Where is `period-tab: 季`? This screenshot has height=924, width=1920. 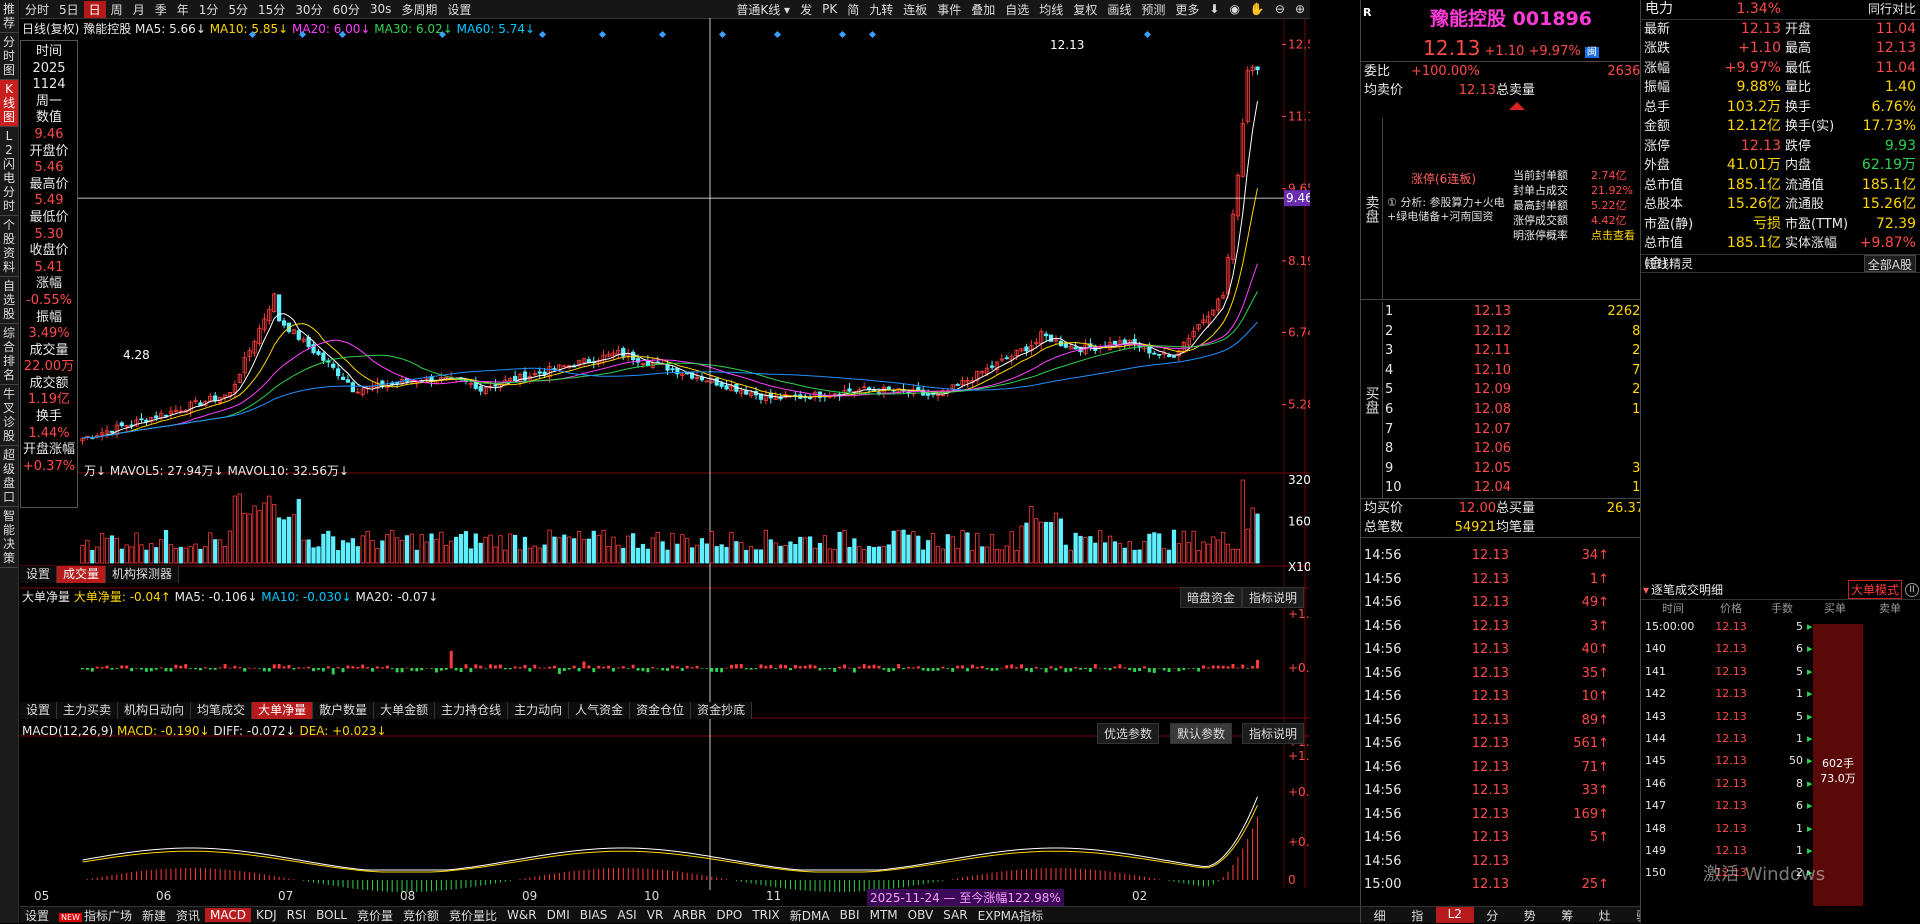
period-tab: 季 is located at coordinates (161, 9).